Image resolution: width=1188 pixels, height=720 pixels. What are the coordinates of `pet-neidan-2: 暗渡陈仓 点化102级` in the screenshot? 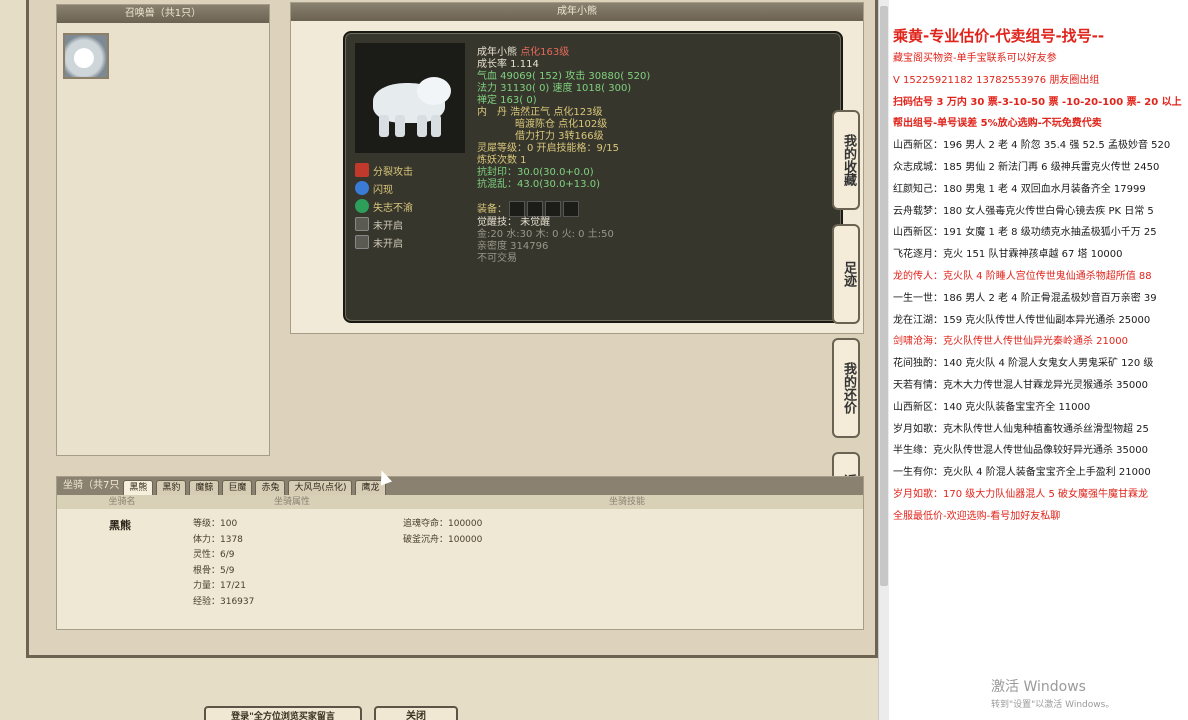 It's located at (561, 124).